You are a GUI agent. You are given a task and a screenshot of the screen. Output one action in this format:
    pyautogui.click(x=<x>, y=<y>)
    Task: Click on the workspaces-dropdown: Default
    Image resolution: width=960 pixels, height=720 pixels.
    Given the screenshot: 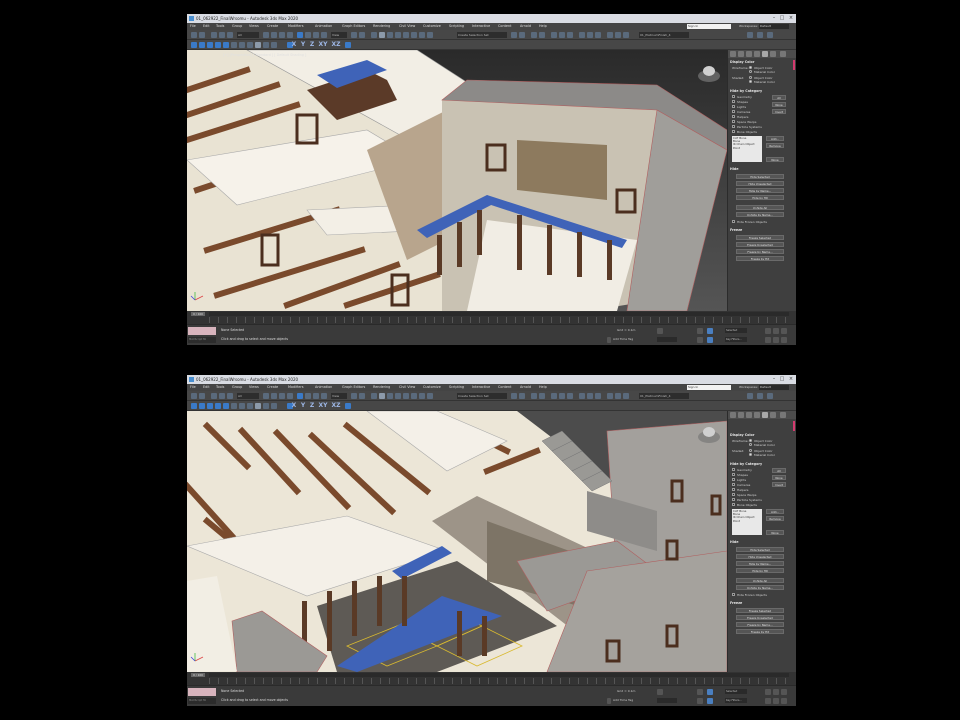 What is the action you would take?
    pyautogui.click(x=774, y=387)
    